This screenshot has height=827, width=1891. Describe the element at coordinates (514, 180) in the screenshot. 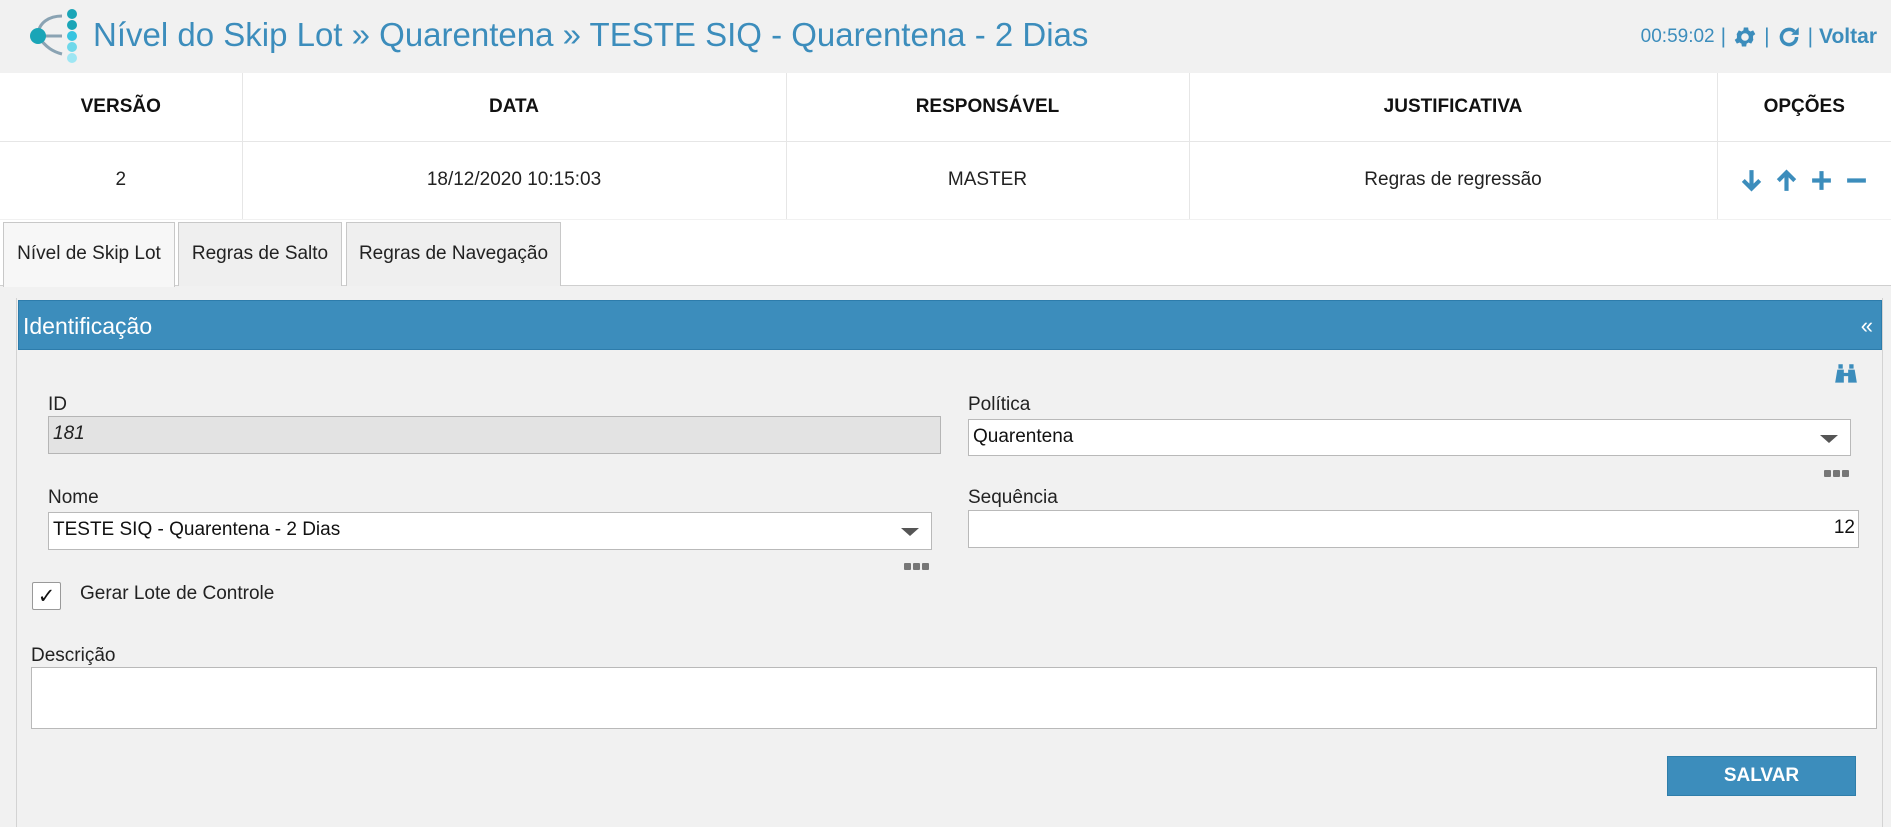

I see `cell-date: 18/12/2020 10:15:03` at that location.